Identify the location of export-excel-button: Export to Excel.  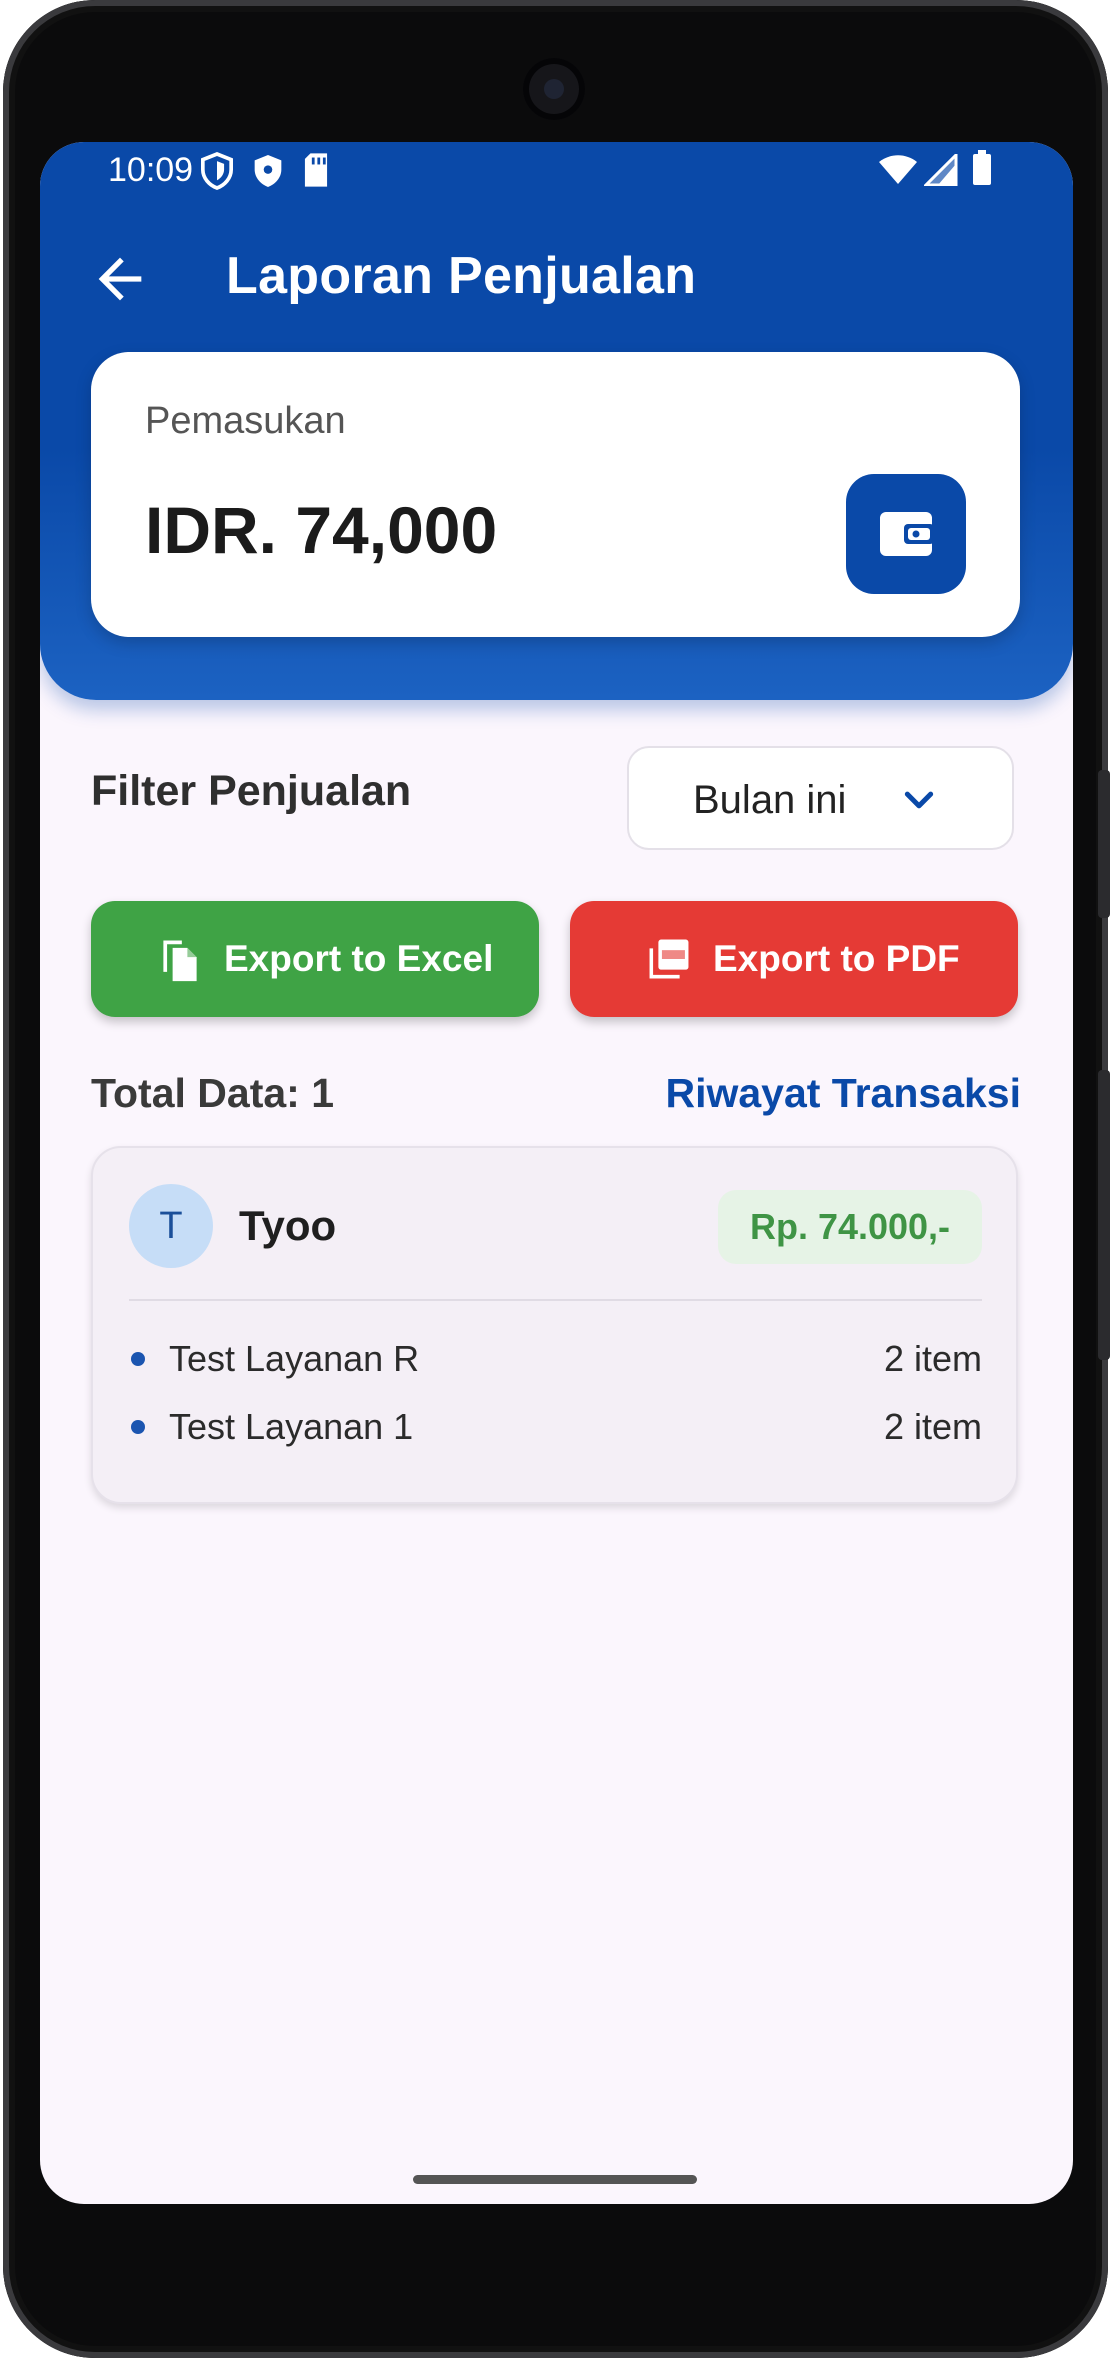
(315, 959).